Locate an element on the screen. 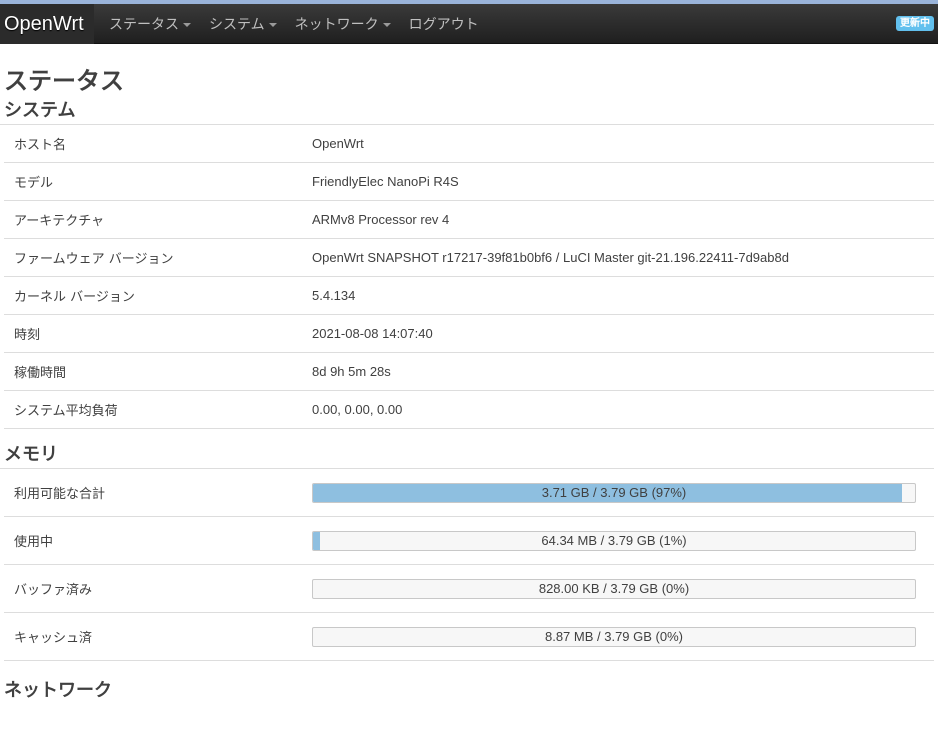  table-row: ホスト名 OpenWrt is located at coordinates (469, 144).